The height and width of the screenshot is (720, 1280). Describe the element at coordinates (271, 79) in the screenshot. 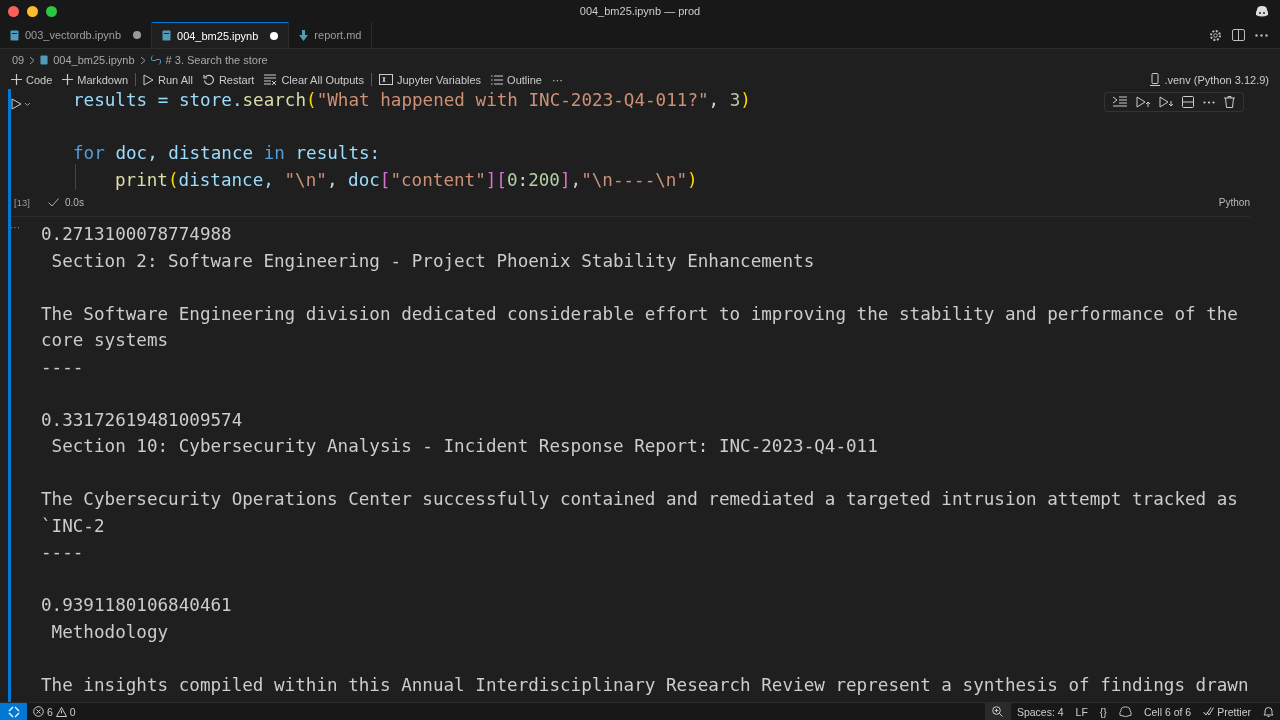

I see `clear-list-icon` at that location.